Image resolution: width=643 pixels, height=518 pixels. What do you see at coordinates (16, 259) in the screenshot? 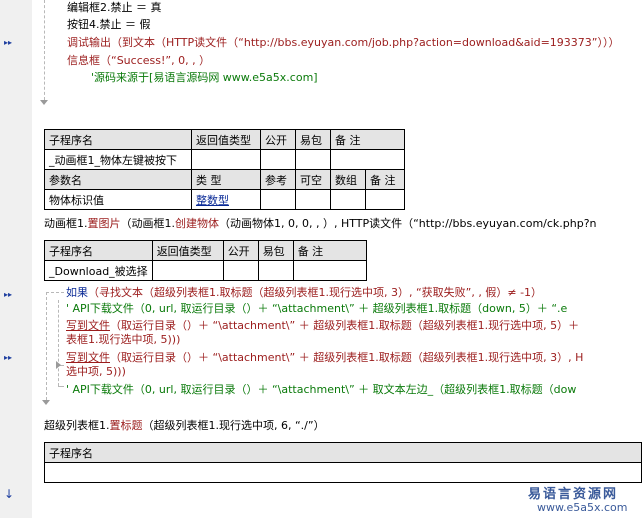
I see `gutter` at bounding box center [16, 259].